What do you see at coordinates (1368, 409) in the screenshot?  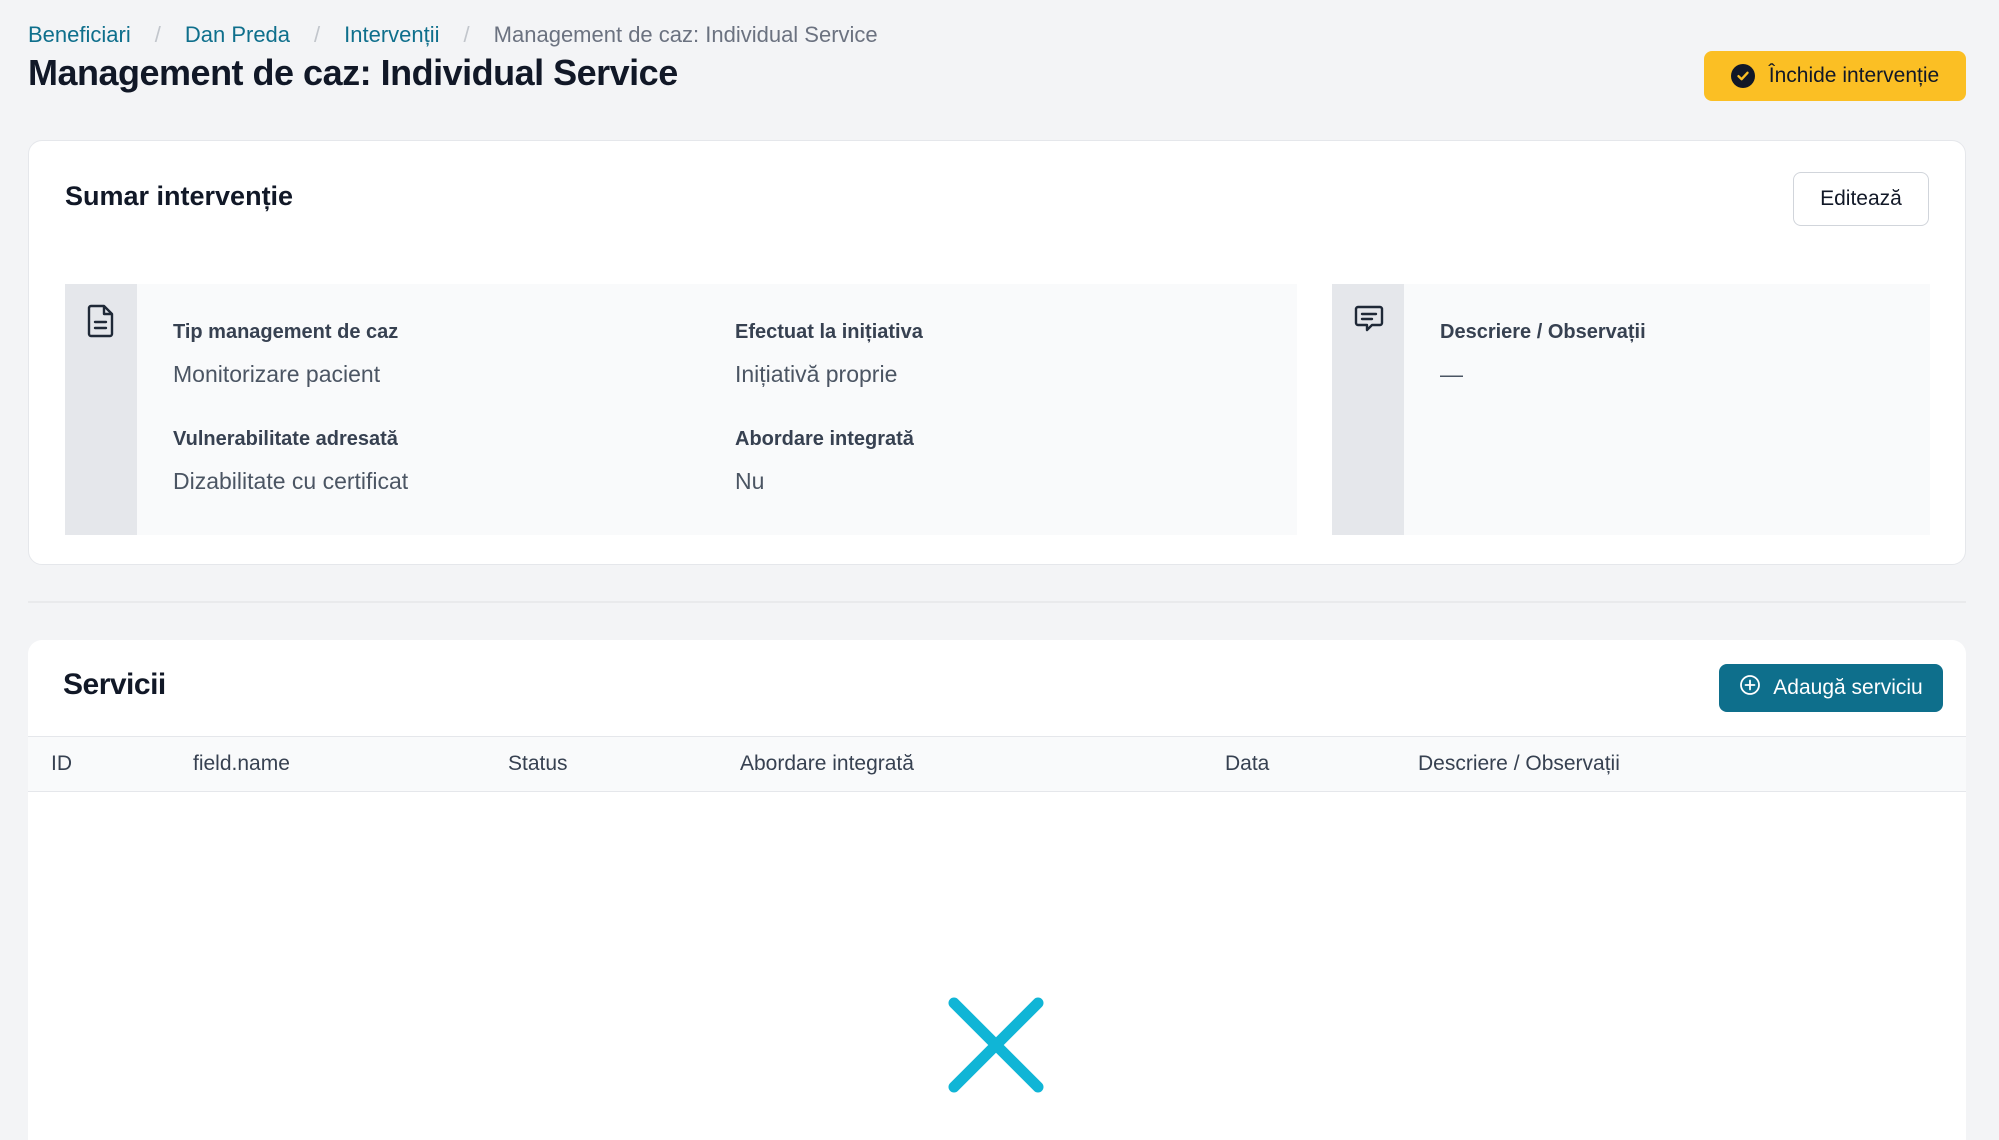 I see `summary-description-icon-strip` at bounding box center [1368, 409].